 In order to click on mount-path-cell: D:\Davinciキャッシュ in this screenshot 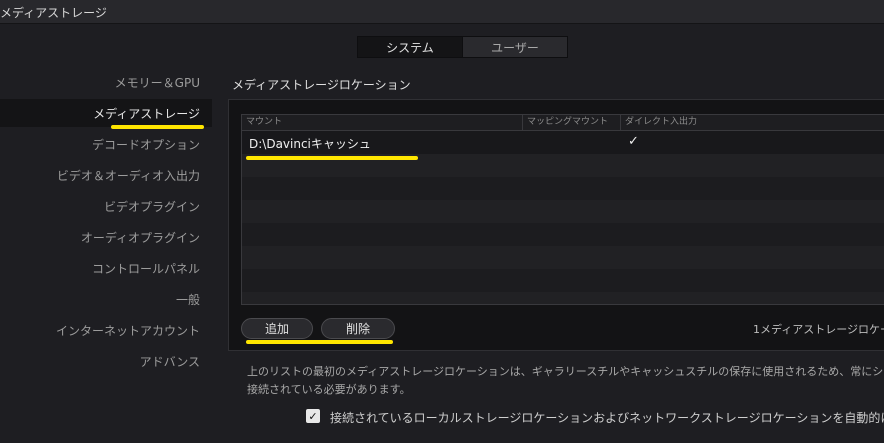, I will do `click(310, 144)`.